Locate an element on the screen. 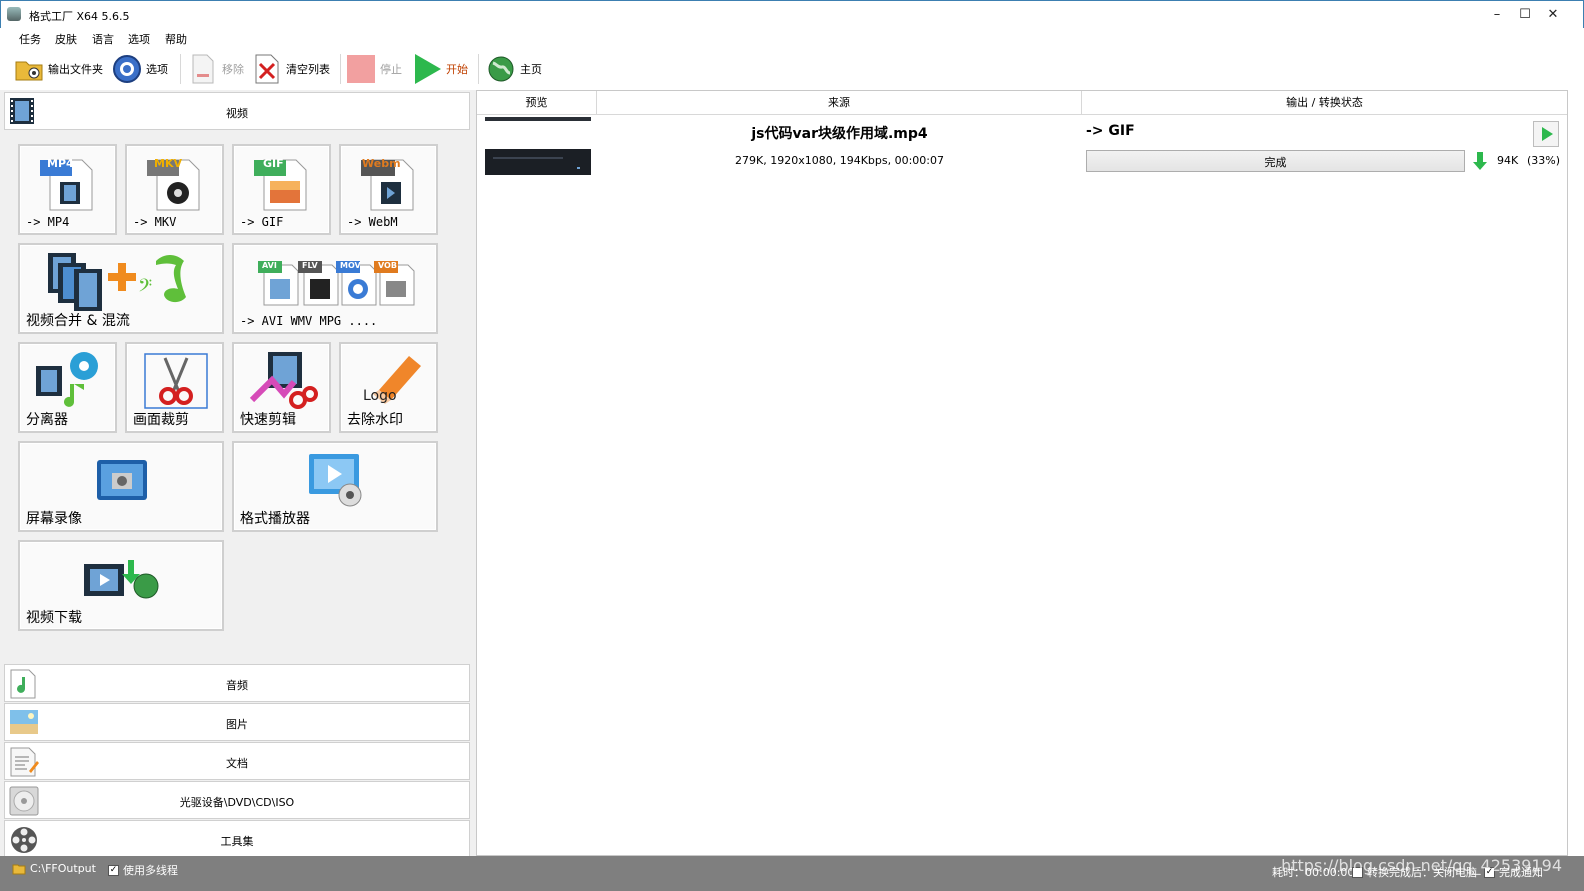 The height and width of the screenshot is (891, 1584). open-output-button is located at coordinates (1546, 134).